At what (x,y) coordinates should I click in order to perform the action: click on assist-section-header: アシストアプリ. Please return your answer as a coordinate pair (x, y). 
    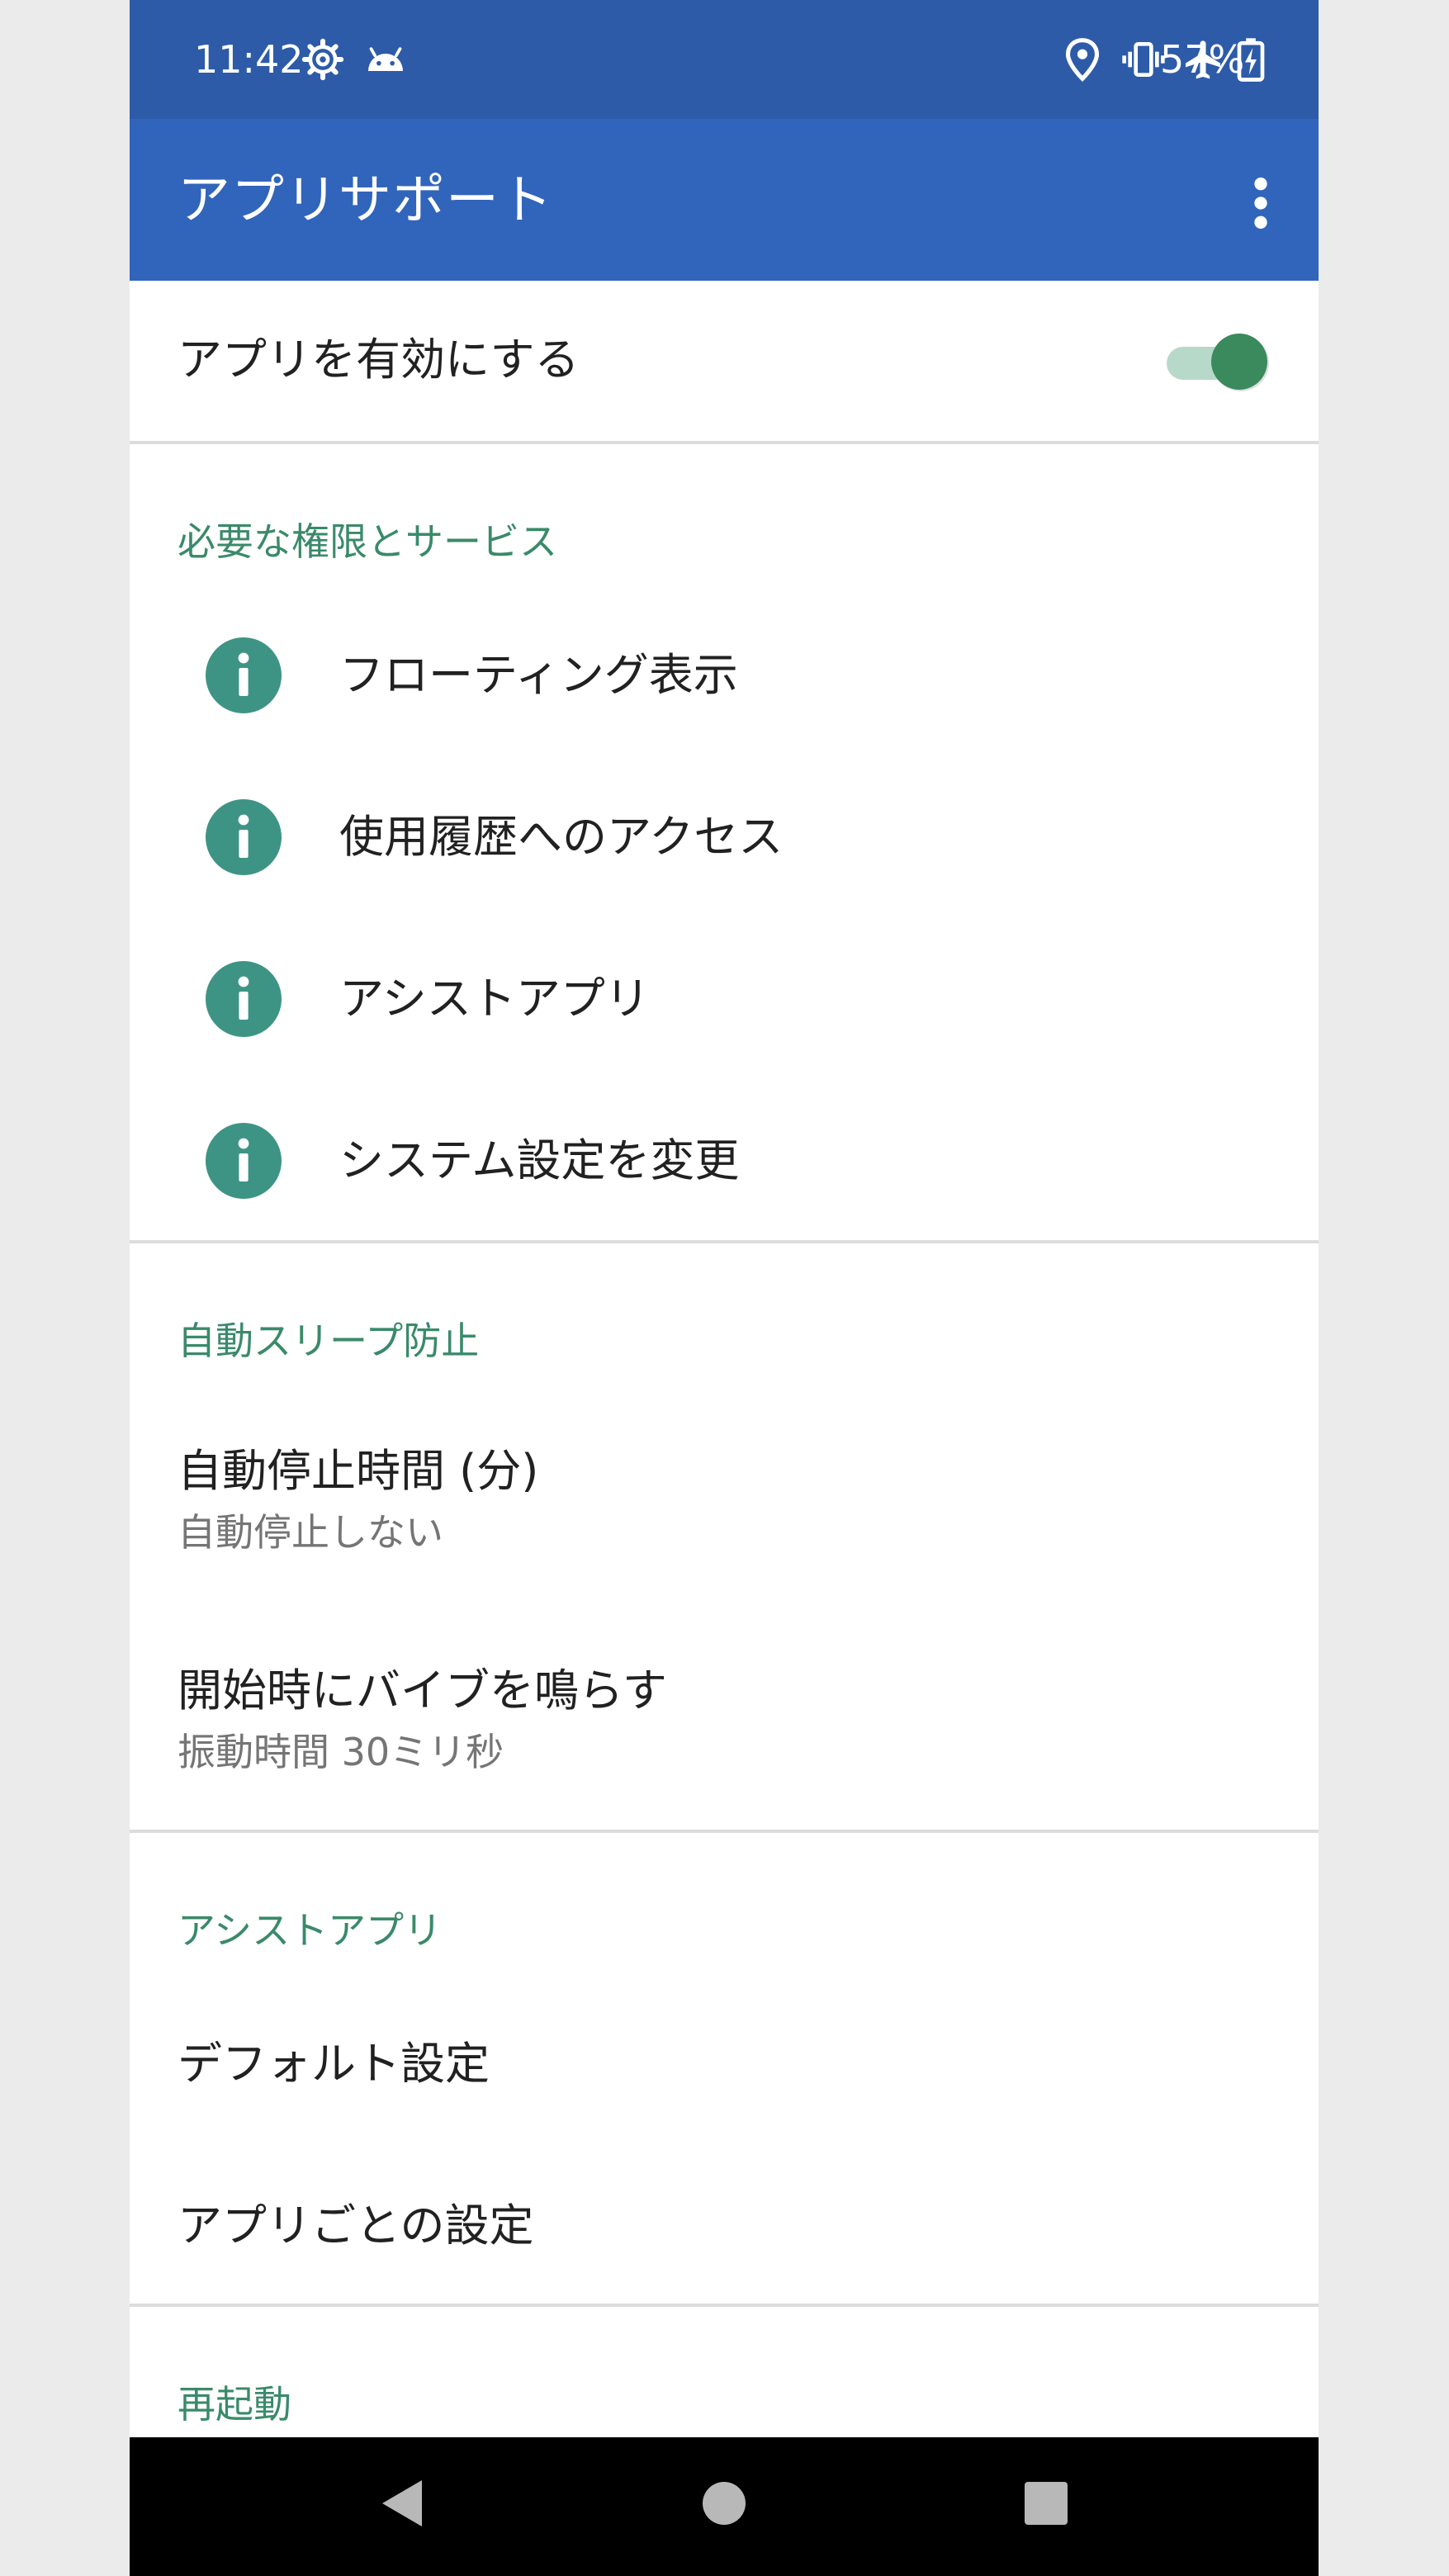
    Looking at the image, I should click on (310, 1930).